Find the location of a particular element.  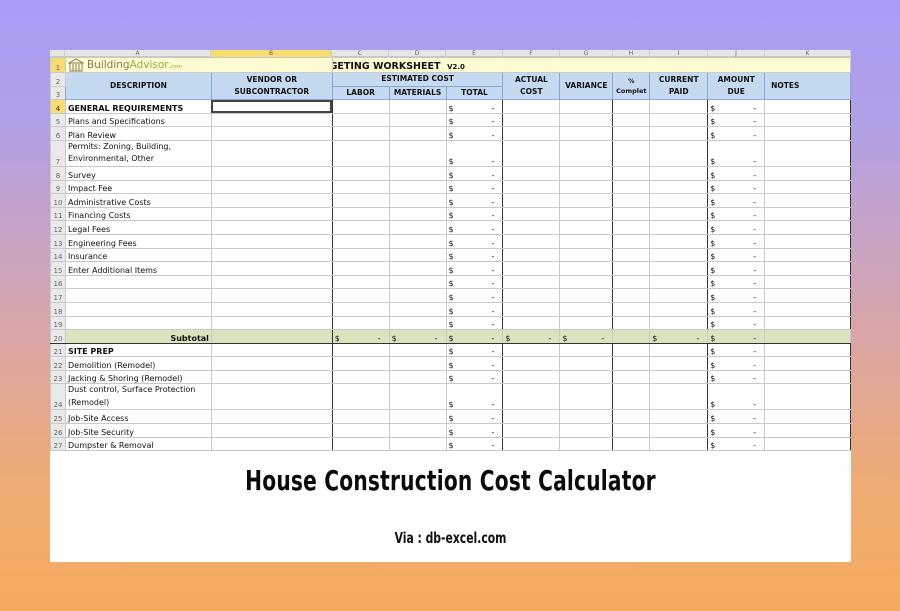

row-number: 8 is located at coordinates (58, 173).